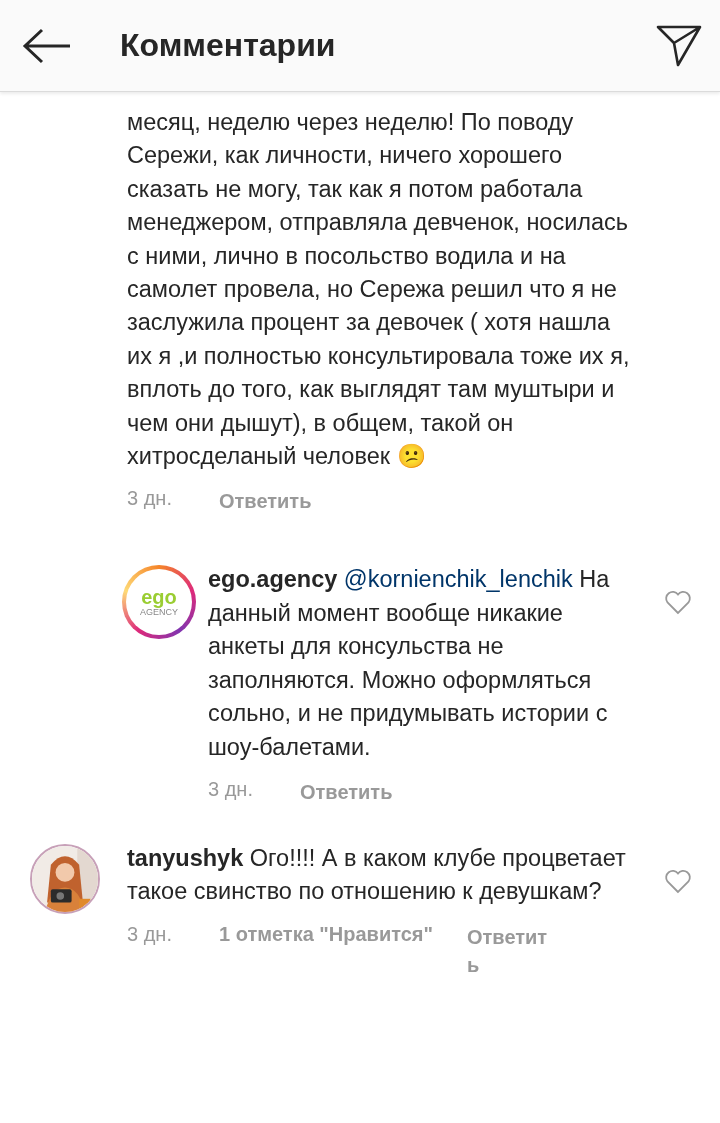 The height and width of the screenshot is (1123, 720). Describe the element at coordinates (159, 612) in the screenshot. I see `logo-subtext: AGENCY` at that location.